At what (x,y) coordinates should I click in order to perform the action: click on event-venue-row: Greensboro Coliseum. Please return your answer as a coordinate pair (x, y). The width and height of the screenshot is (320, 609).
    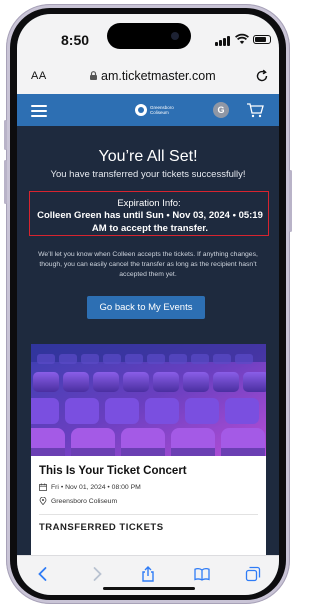
    Looking at the image, I should click on (78, 501).